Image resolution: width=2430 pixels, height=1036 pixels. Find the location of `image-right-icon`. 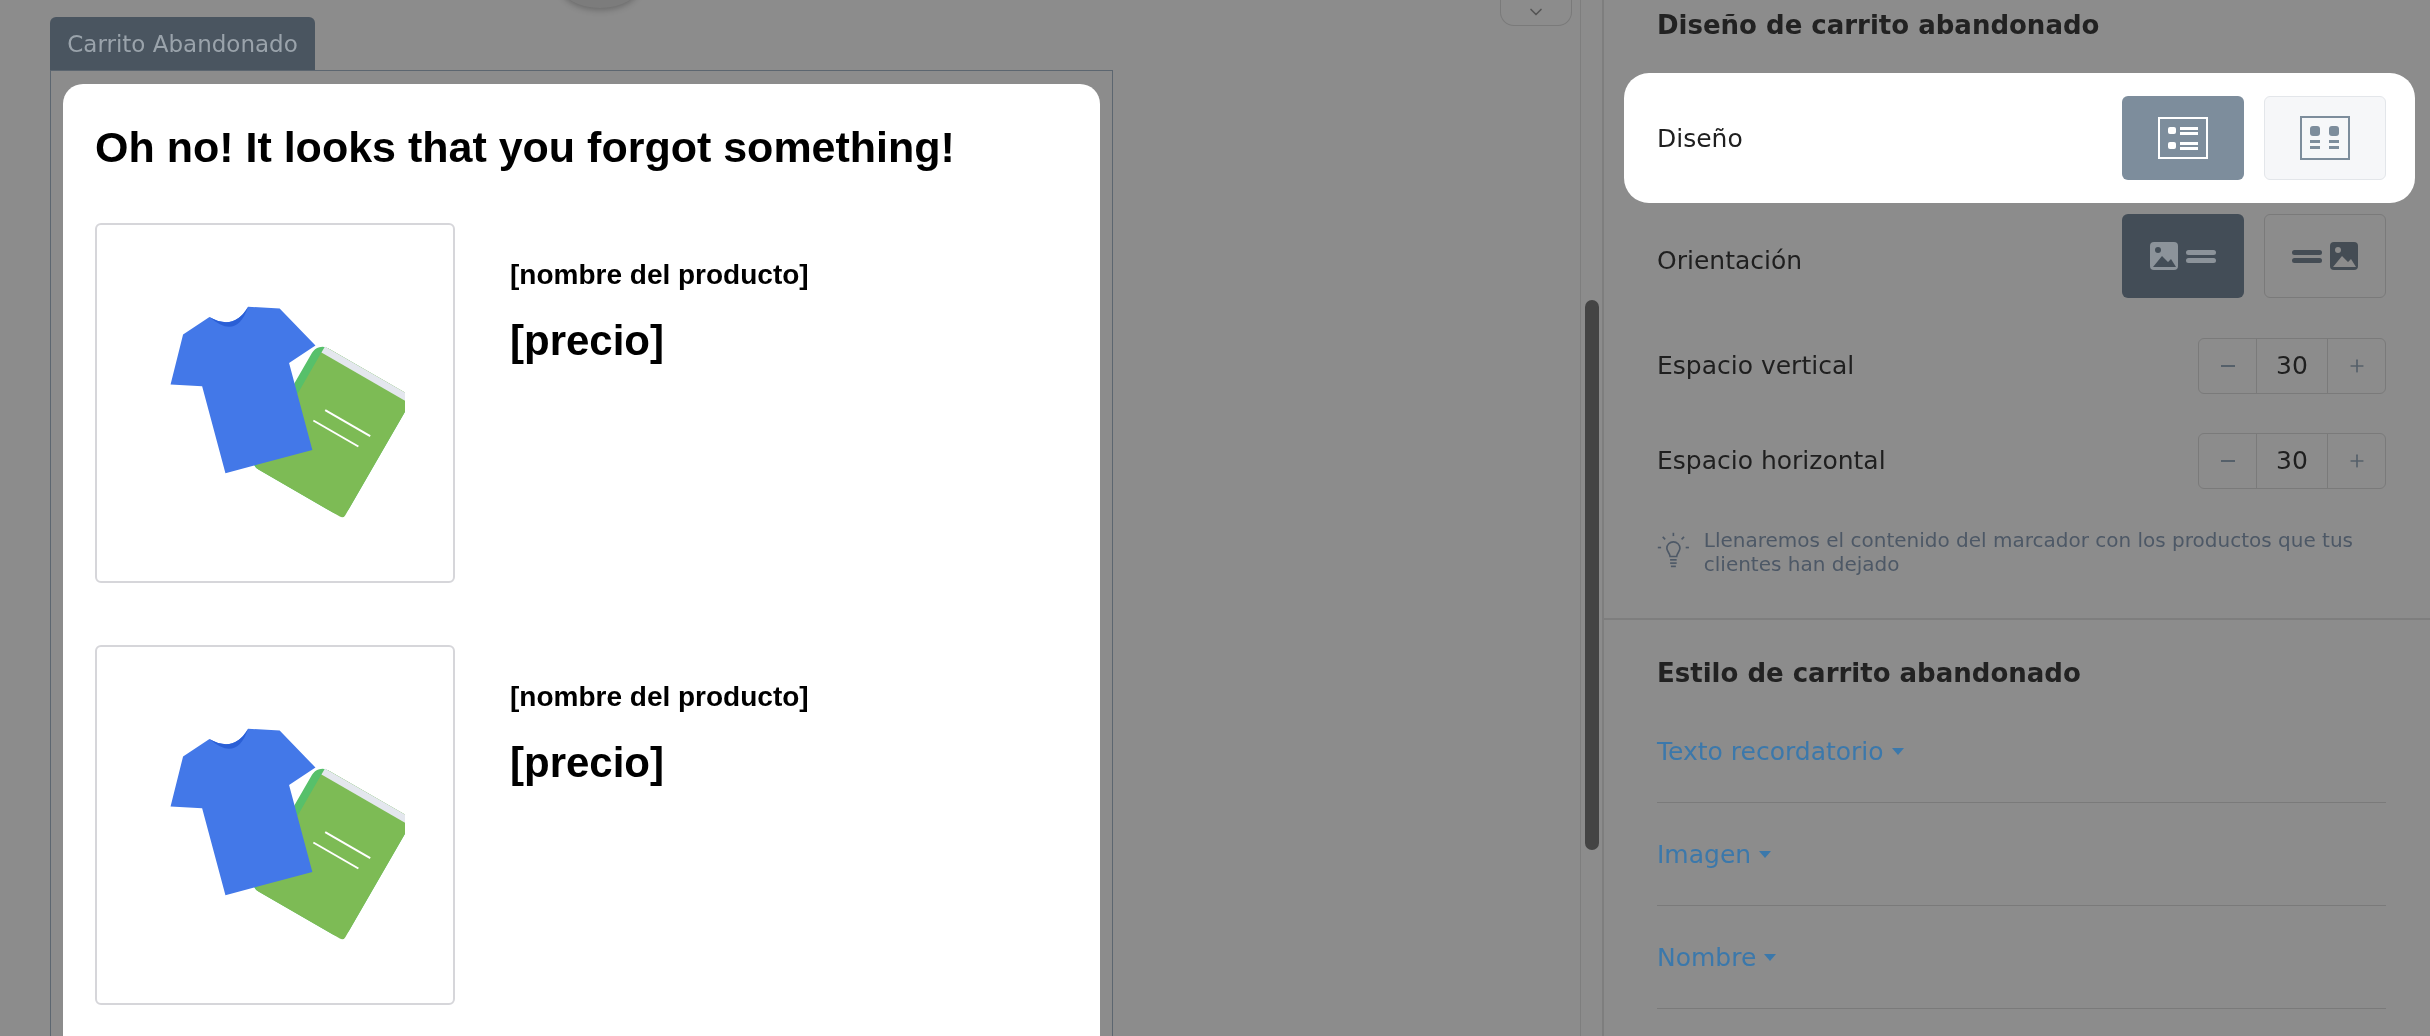

image-right-icon is located at coordinates (2325, 256).